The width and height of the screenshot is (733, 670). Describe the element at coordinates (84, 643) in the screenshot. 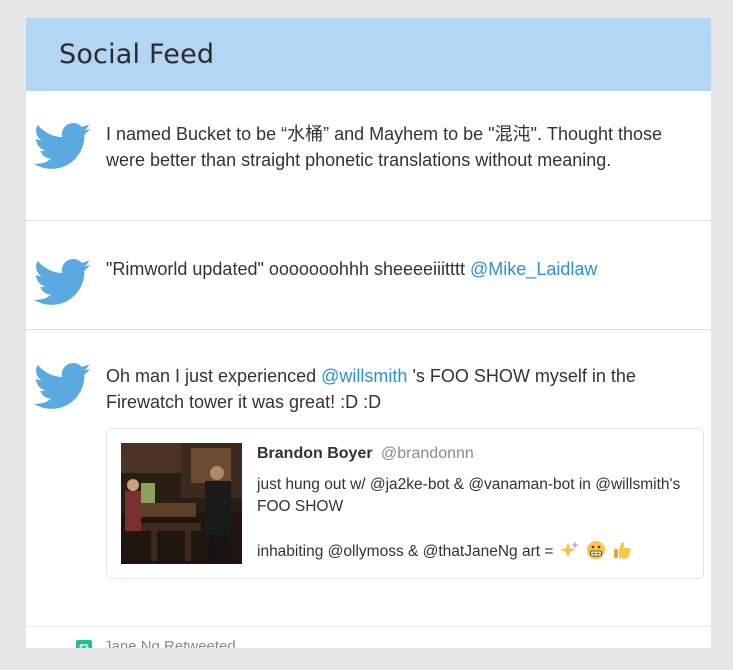

I see `retweet-icon` at that location.